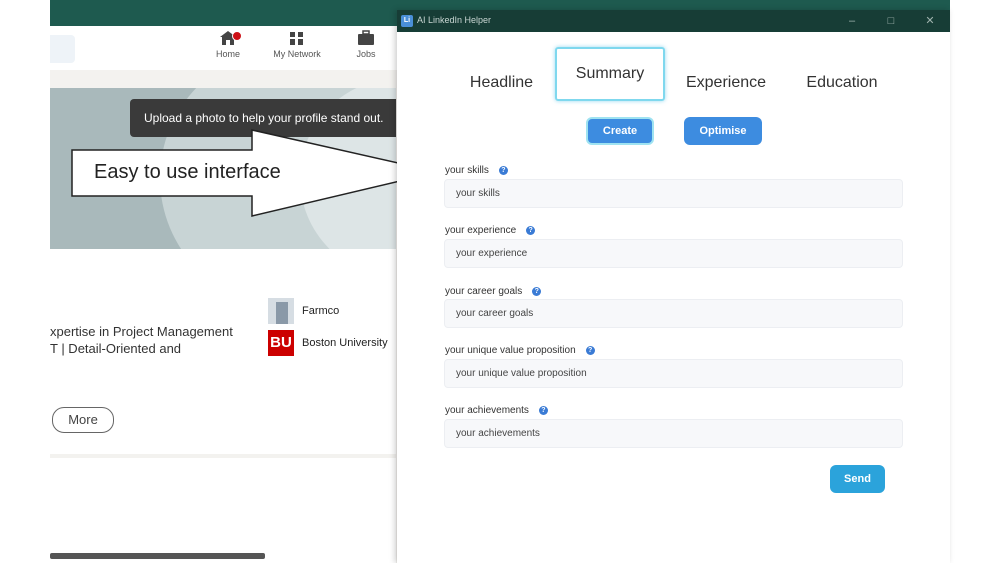  What do you see at coordinates (237, 36) in the screenshot?
I see `notification-badge` at bounding box center [237, 36].